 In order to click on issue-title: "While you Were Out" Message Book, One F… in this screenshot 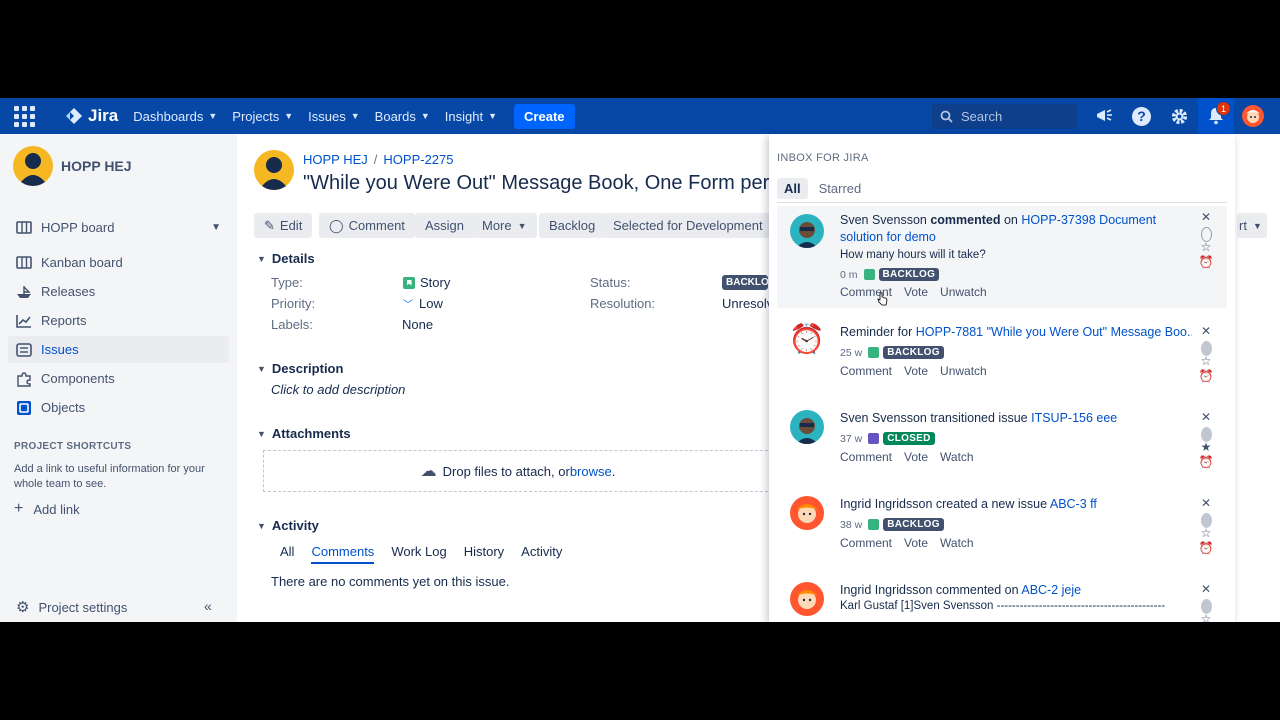, I will do `click(538, 183)`.